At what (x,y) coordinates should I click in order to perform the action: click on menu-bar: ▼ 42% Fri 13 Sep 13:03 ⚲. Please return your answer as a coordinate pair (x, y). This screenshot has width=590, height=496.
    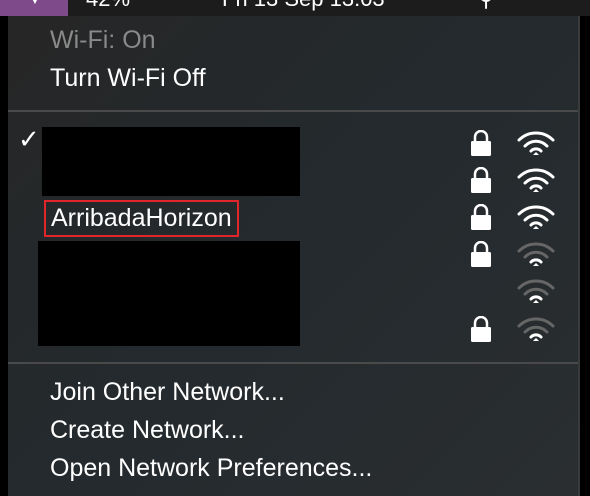
    Looking at the image, I should click on (295, 8).